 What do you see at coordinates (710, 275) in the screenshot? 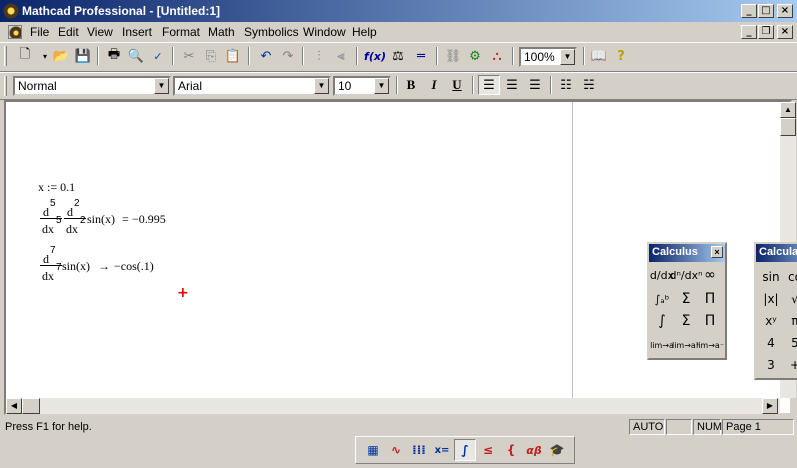
I see `infinity-button: ∞` at bounding box center [710, 275].